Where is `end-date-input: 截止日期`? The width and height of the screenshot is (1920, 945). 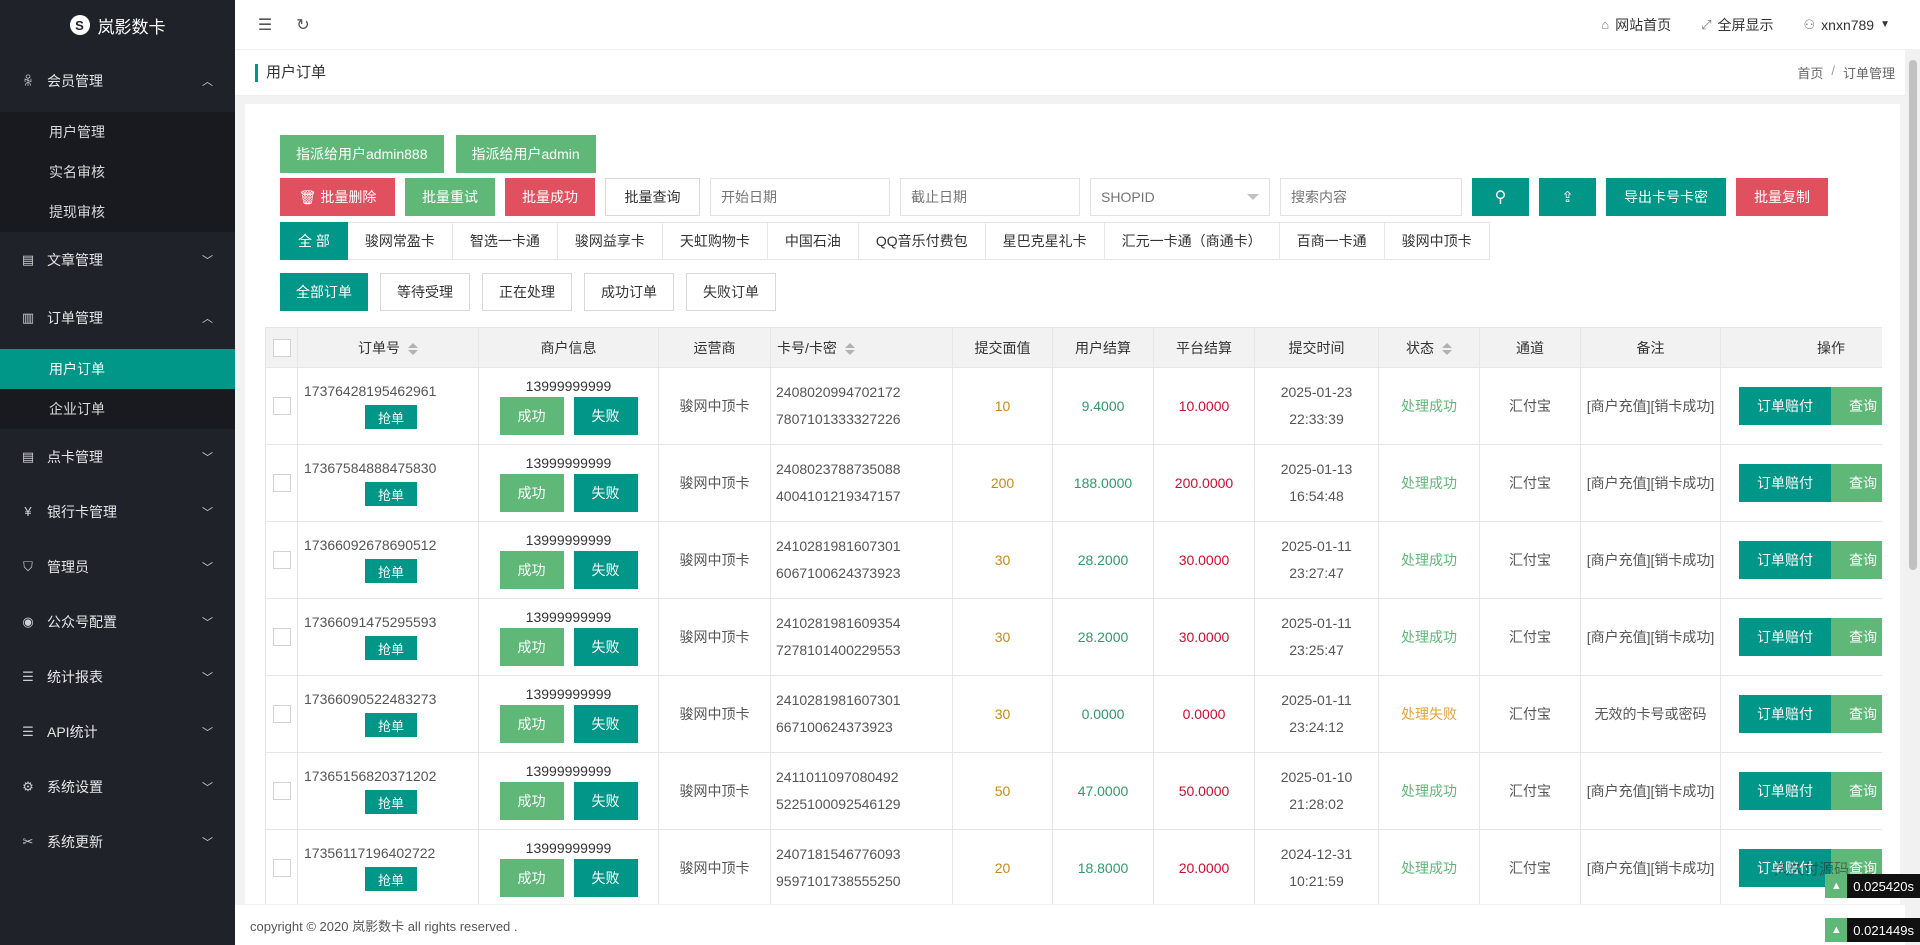
end-date-input: 截止日期 is located at coordinates (990, 197).